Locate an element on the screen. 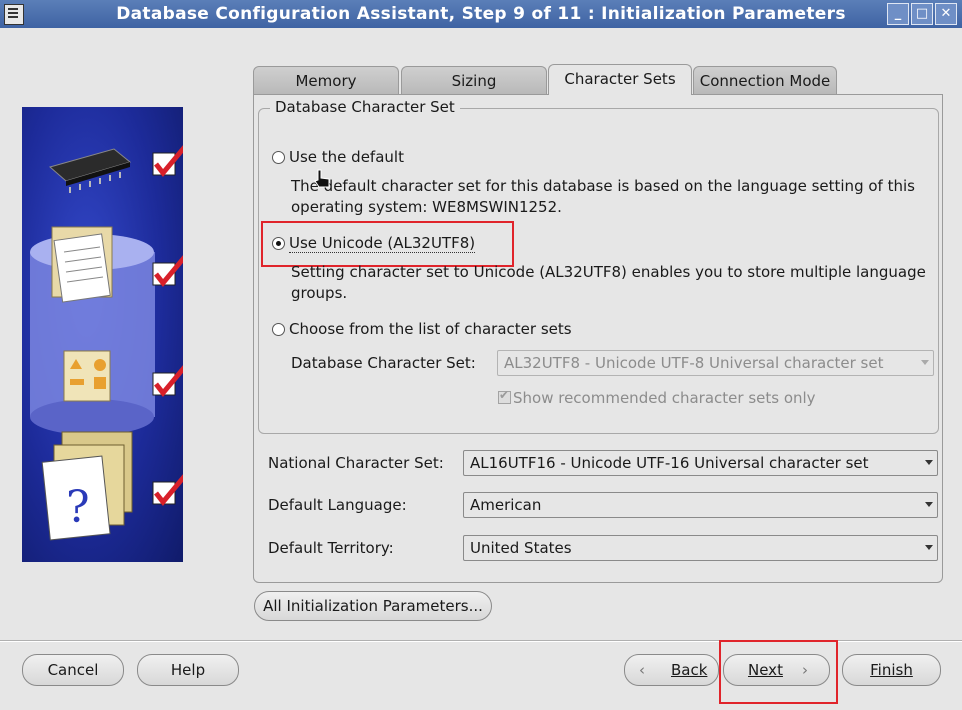 The height and width of the screenshot is (710, 962). unicode-highlight-box is located at coordinates (387, 244).